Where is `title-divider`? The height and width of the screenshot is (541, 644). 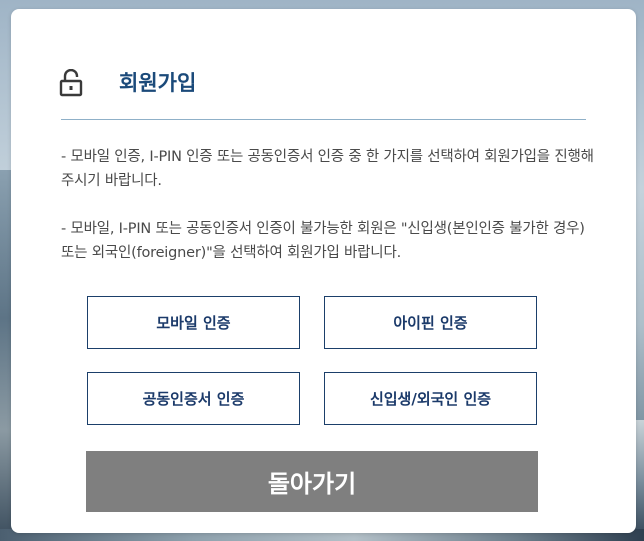
title-divider is located at coordinates (323, 119).